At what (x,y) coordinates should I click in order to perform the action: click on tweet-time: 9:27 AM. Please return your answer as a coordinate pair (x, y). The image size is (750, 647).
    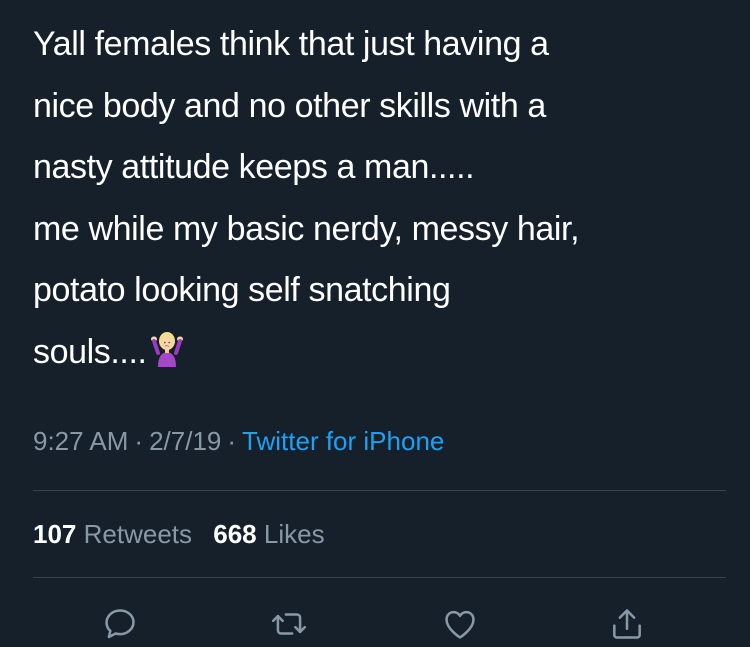
    Looking at the image, I should click on (81, 441).